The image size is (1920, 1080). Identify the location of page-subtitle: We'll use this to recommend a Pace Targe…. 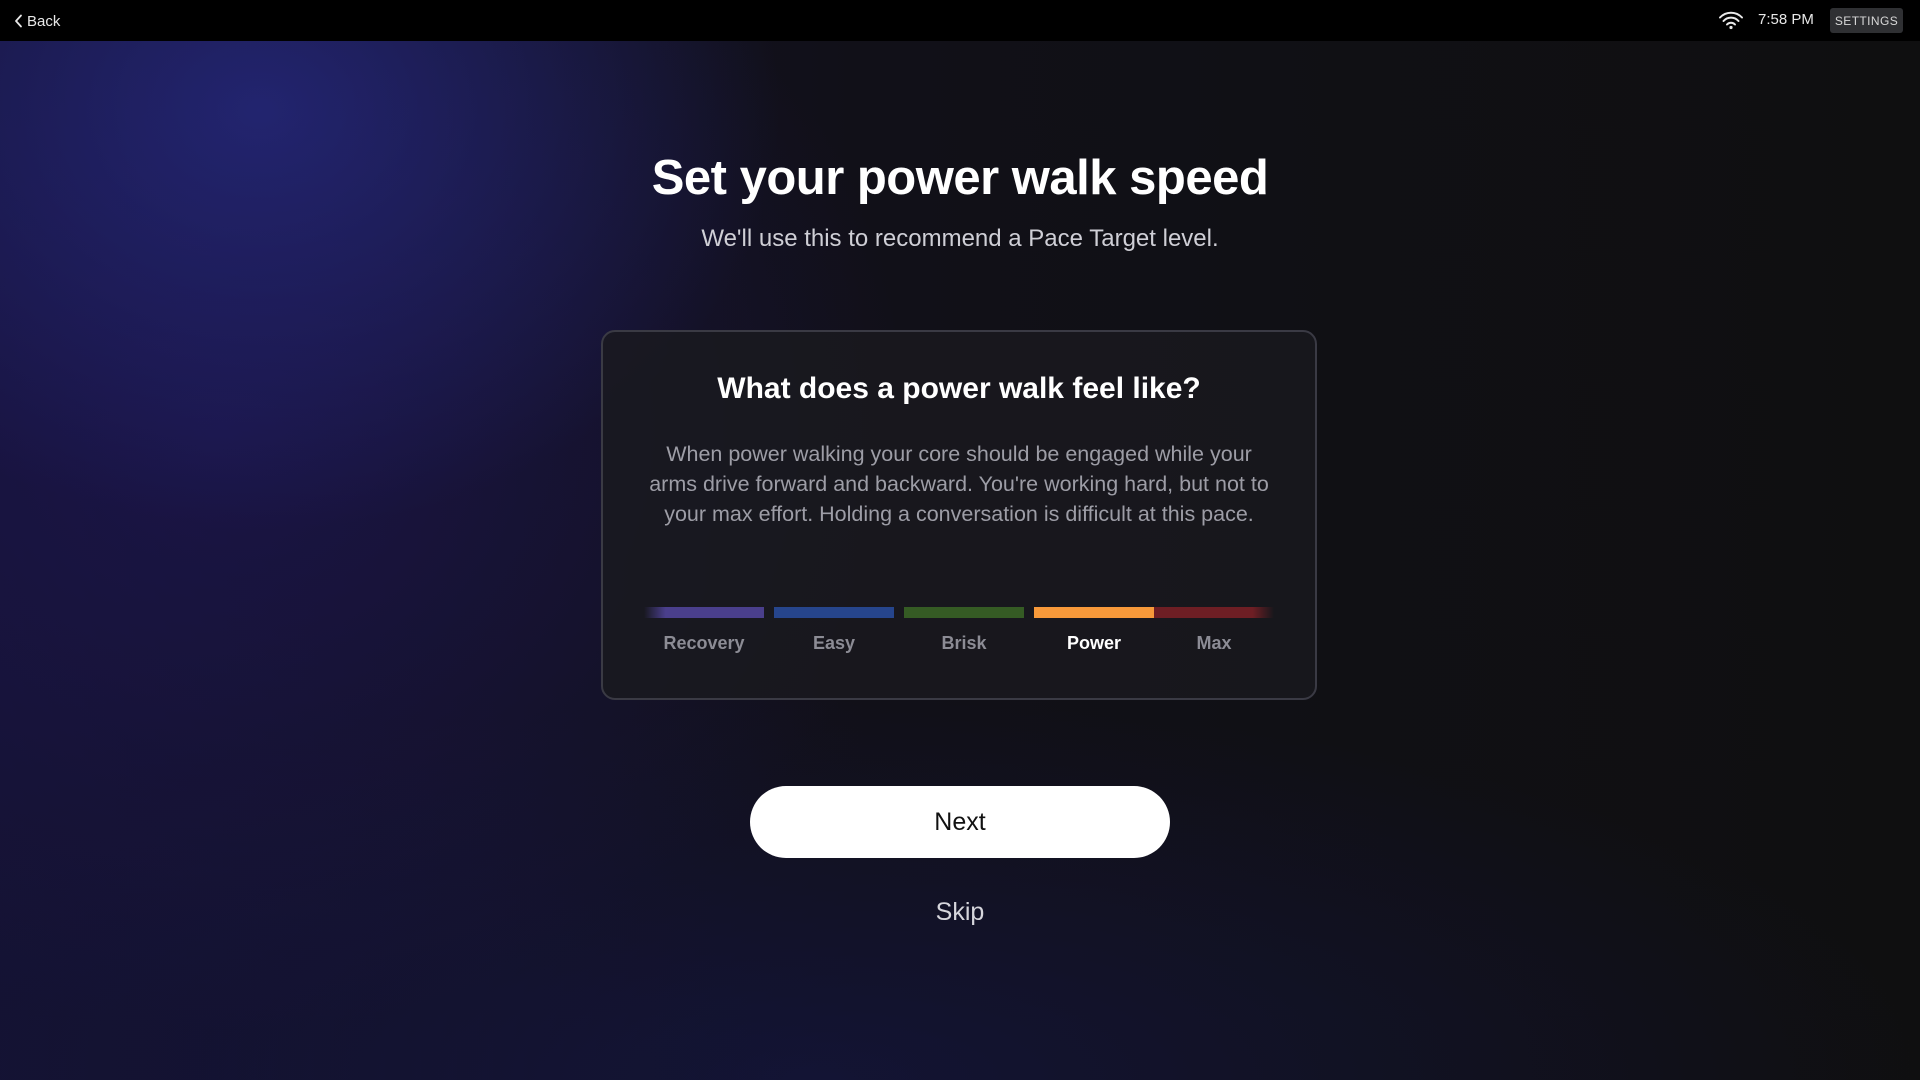
(960, 238).